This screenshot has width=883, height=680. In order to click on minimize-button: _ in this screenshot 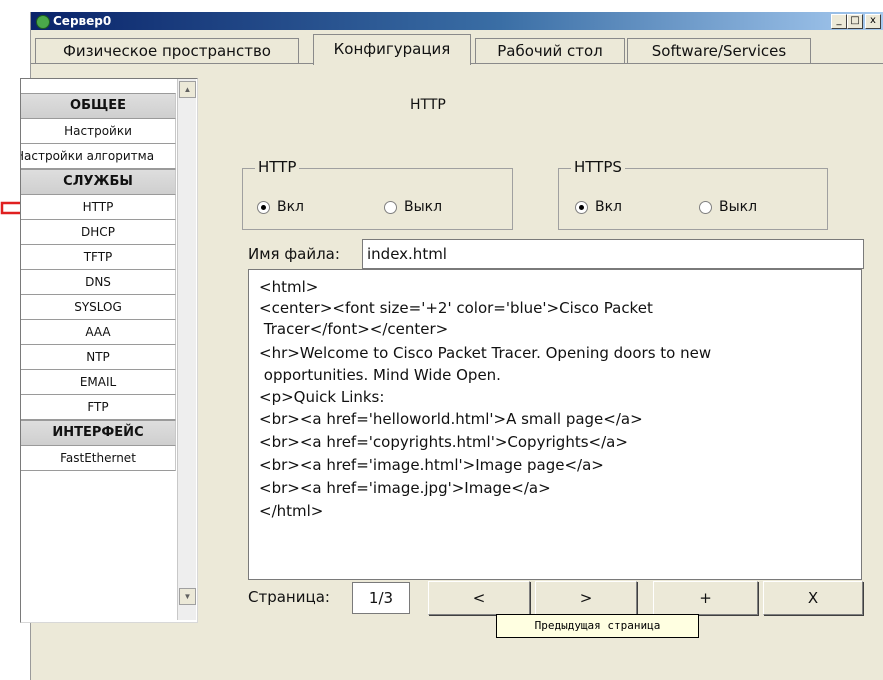, I will do `click(839, 21)`.